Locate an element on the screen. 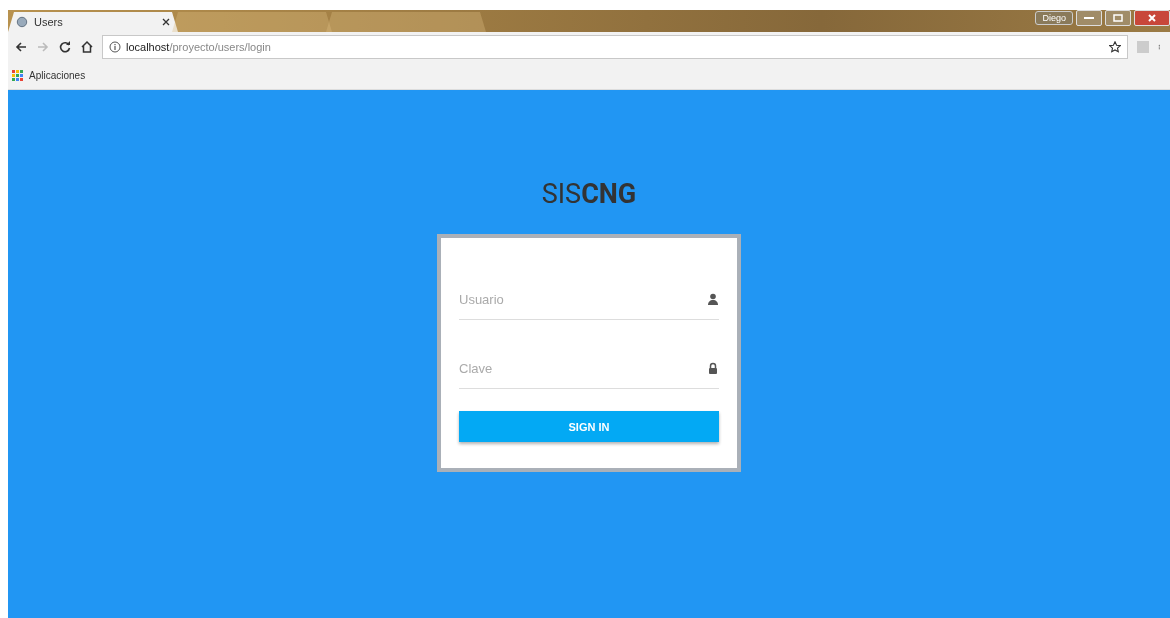 The width and height of the screenshot is (1170, 618). close-icon is located at coordinates (166, 22).